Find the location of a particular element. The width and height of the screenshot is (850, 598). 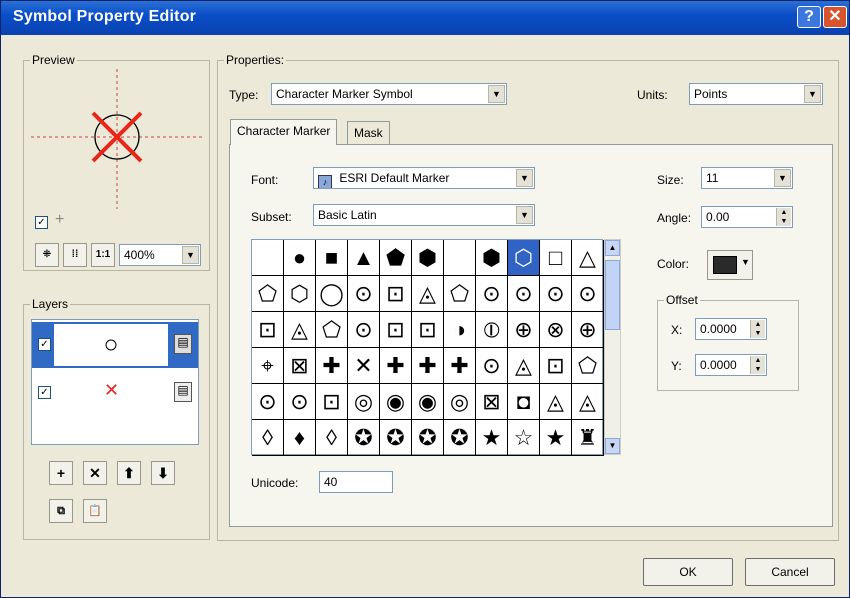

glyph-cell: △ is located at coordinates (588, 258).